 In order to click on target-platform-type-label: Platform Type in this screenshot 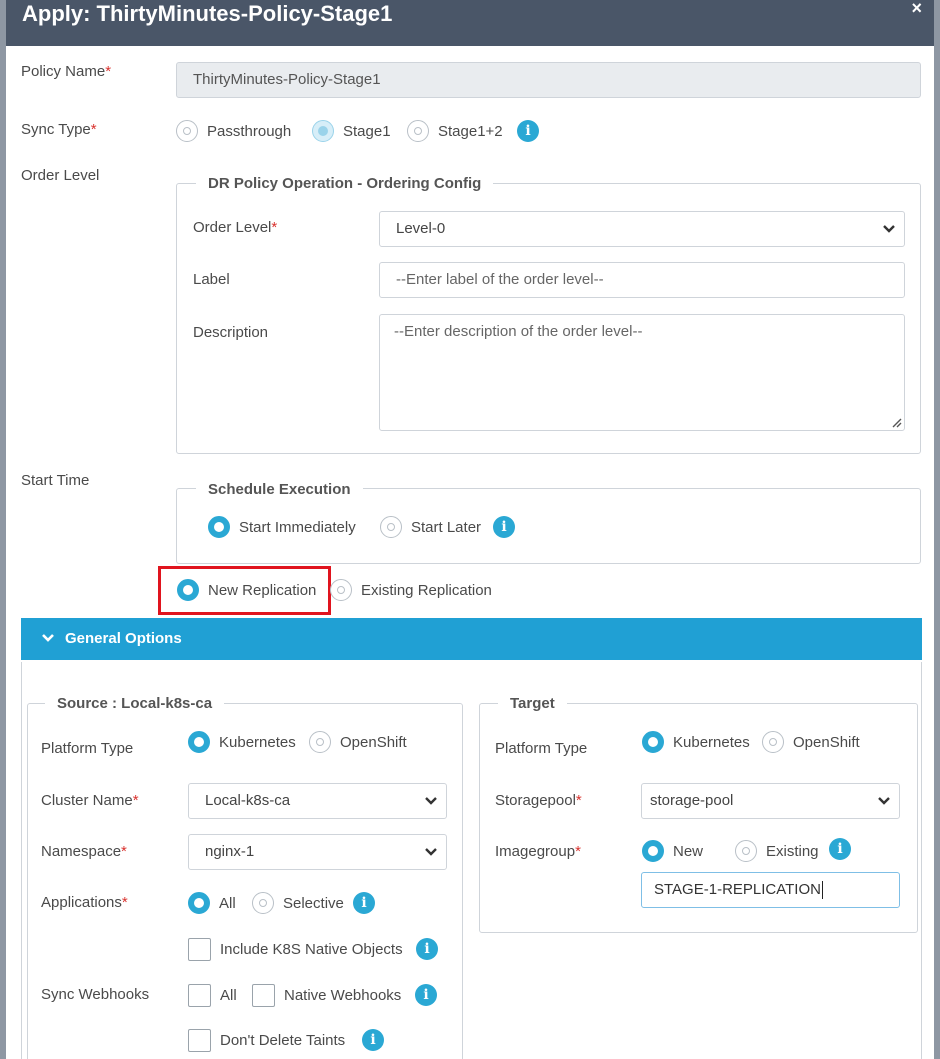, I will do `click(541, 748)`.